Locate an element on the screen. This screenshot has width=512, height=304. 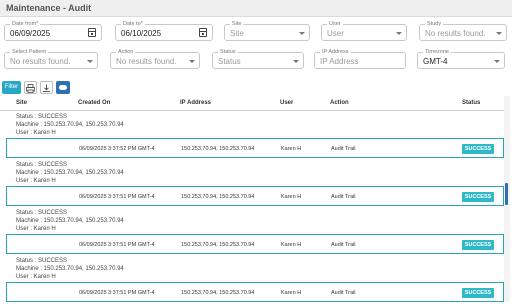
status-label: Status is located at coordinates (228, 52).